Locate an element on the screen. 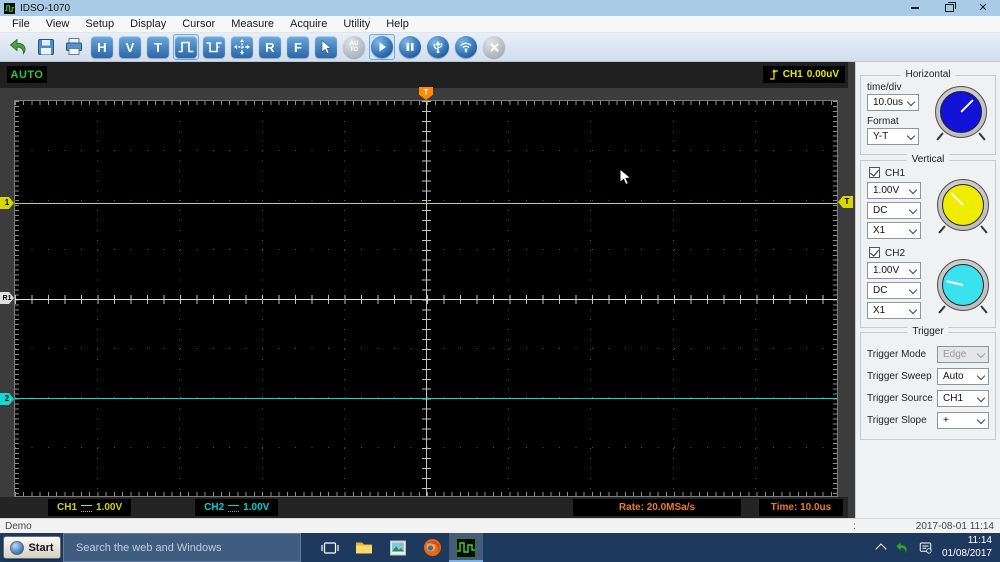 This screenshot has height=562, width=1000. trigger-menu-button-glyph: T is located at coordinates (158, 47).